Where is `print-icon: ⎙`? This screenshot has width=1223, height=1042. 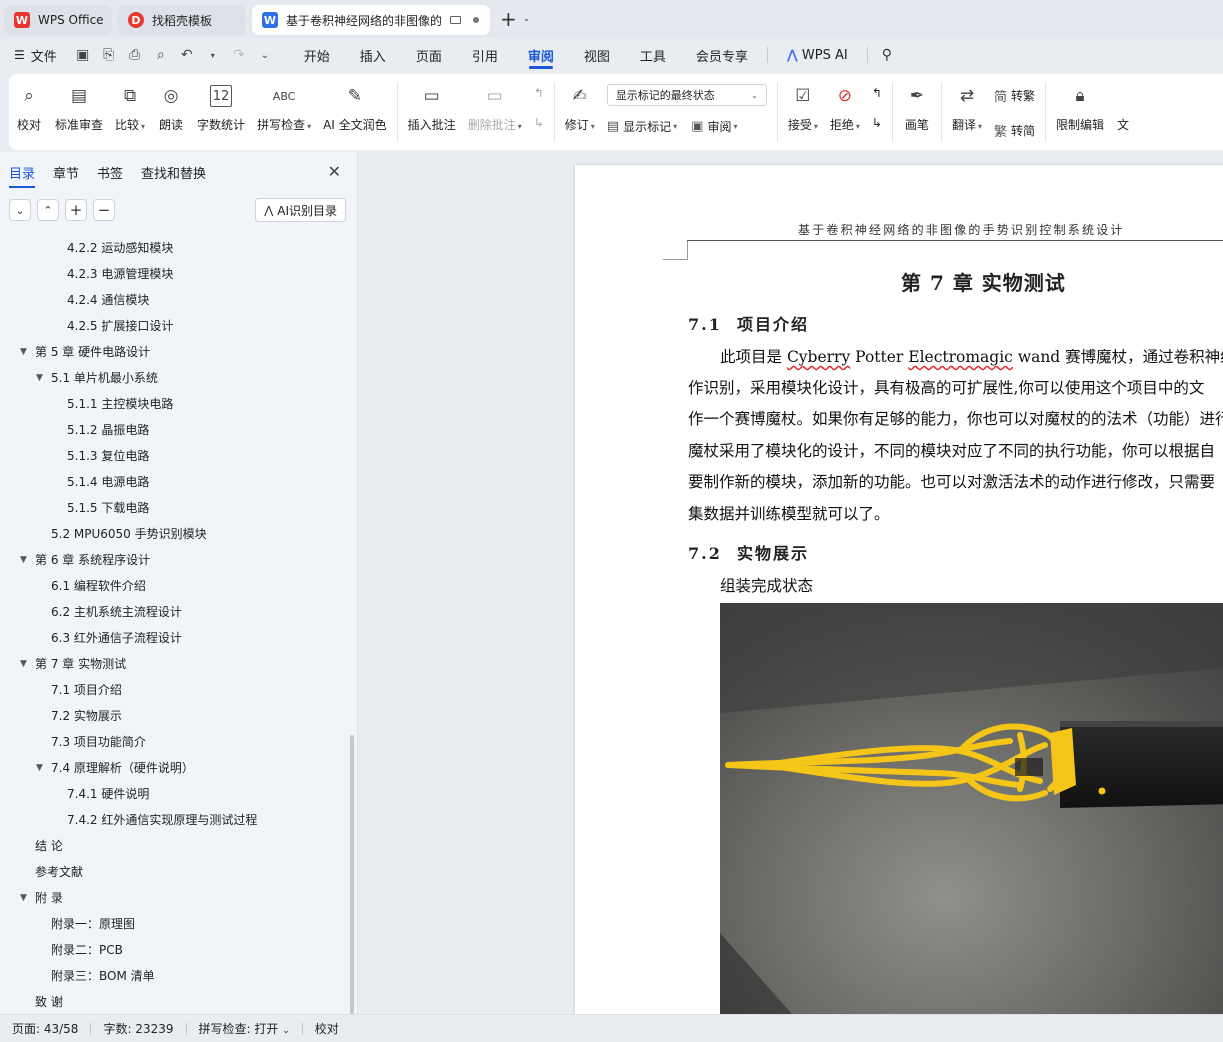
print-icon: ⎙ is located at coordinates (135, 55).